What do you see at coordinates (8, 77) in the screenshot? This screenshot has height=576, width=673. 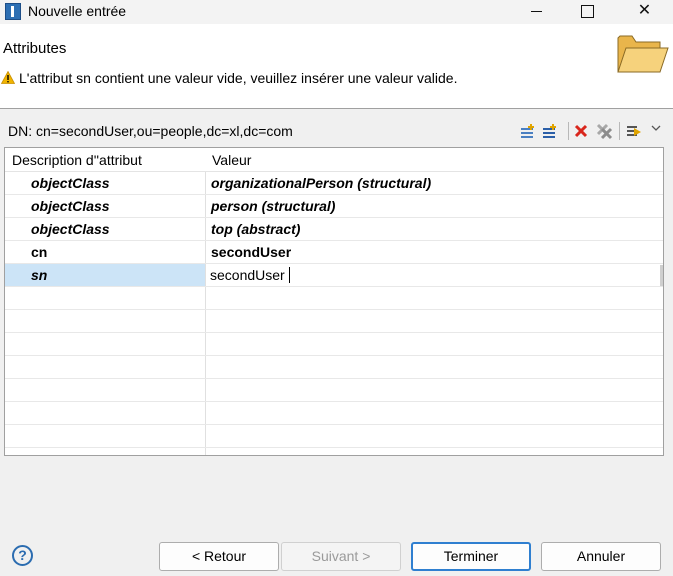 I see `warning-icon` at bounding box center [8, 77].